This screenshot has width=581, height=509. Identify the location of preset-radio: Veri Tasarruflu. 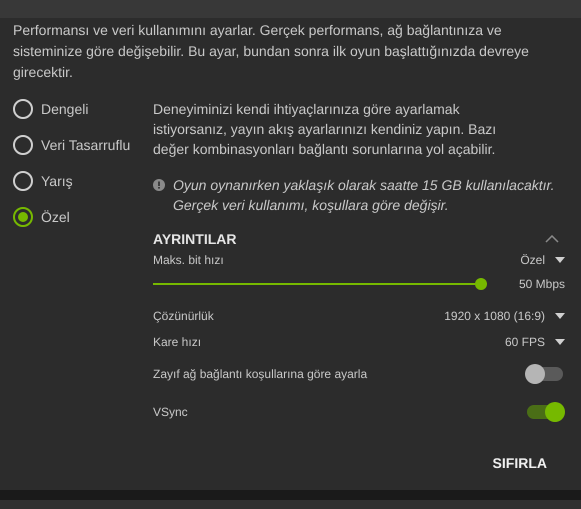
(83, 145).